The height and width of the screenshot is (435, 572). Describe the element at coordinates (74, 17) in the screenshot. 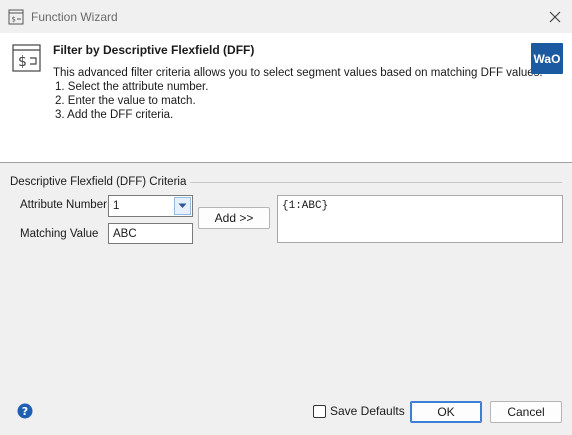

I see `window-title: Function Wizard` at that location.